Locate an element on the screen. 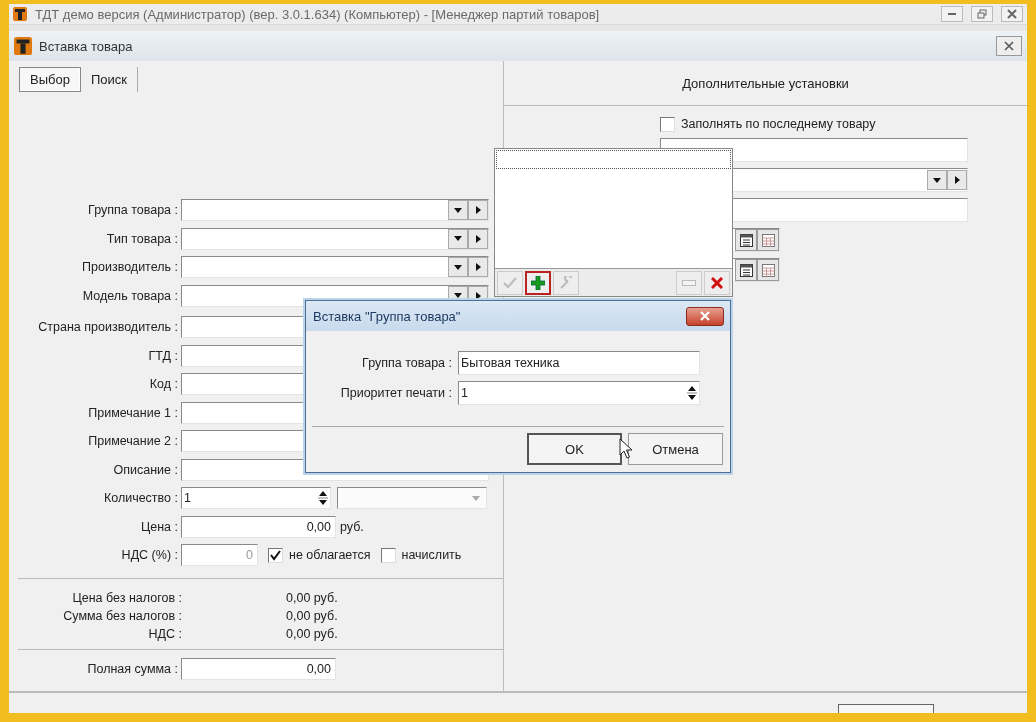  window-title: ТДТ демо версия (Администратор) (вер. 3.0.1.634) (Компьютер) - [Менеджер партий товаров] is located at coordinates (317, 14).